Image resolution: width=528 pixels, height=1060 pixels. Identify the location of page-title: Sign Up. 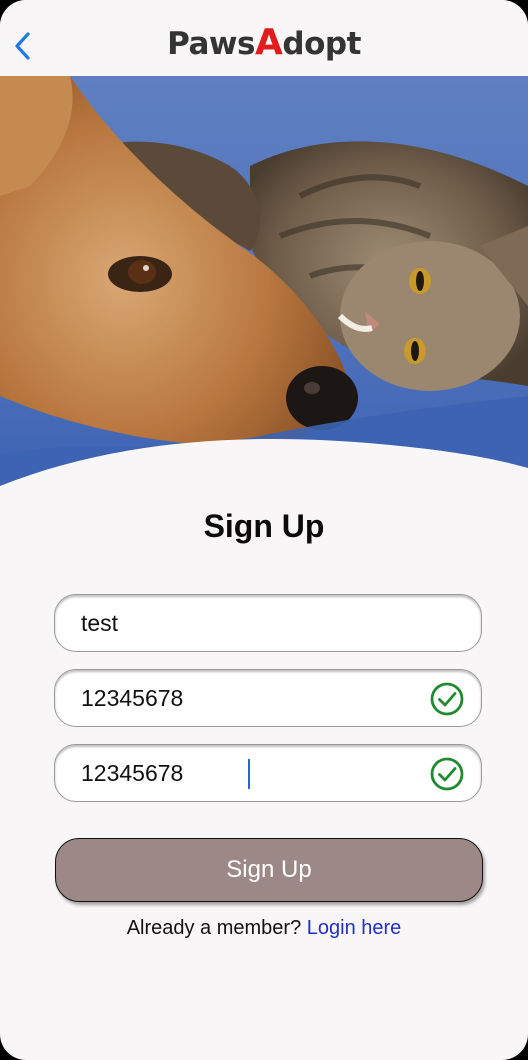
(264, 526).